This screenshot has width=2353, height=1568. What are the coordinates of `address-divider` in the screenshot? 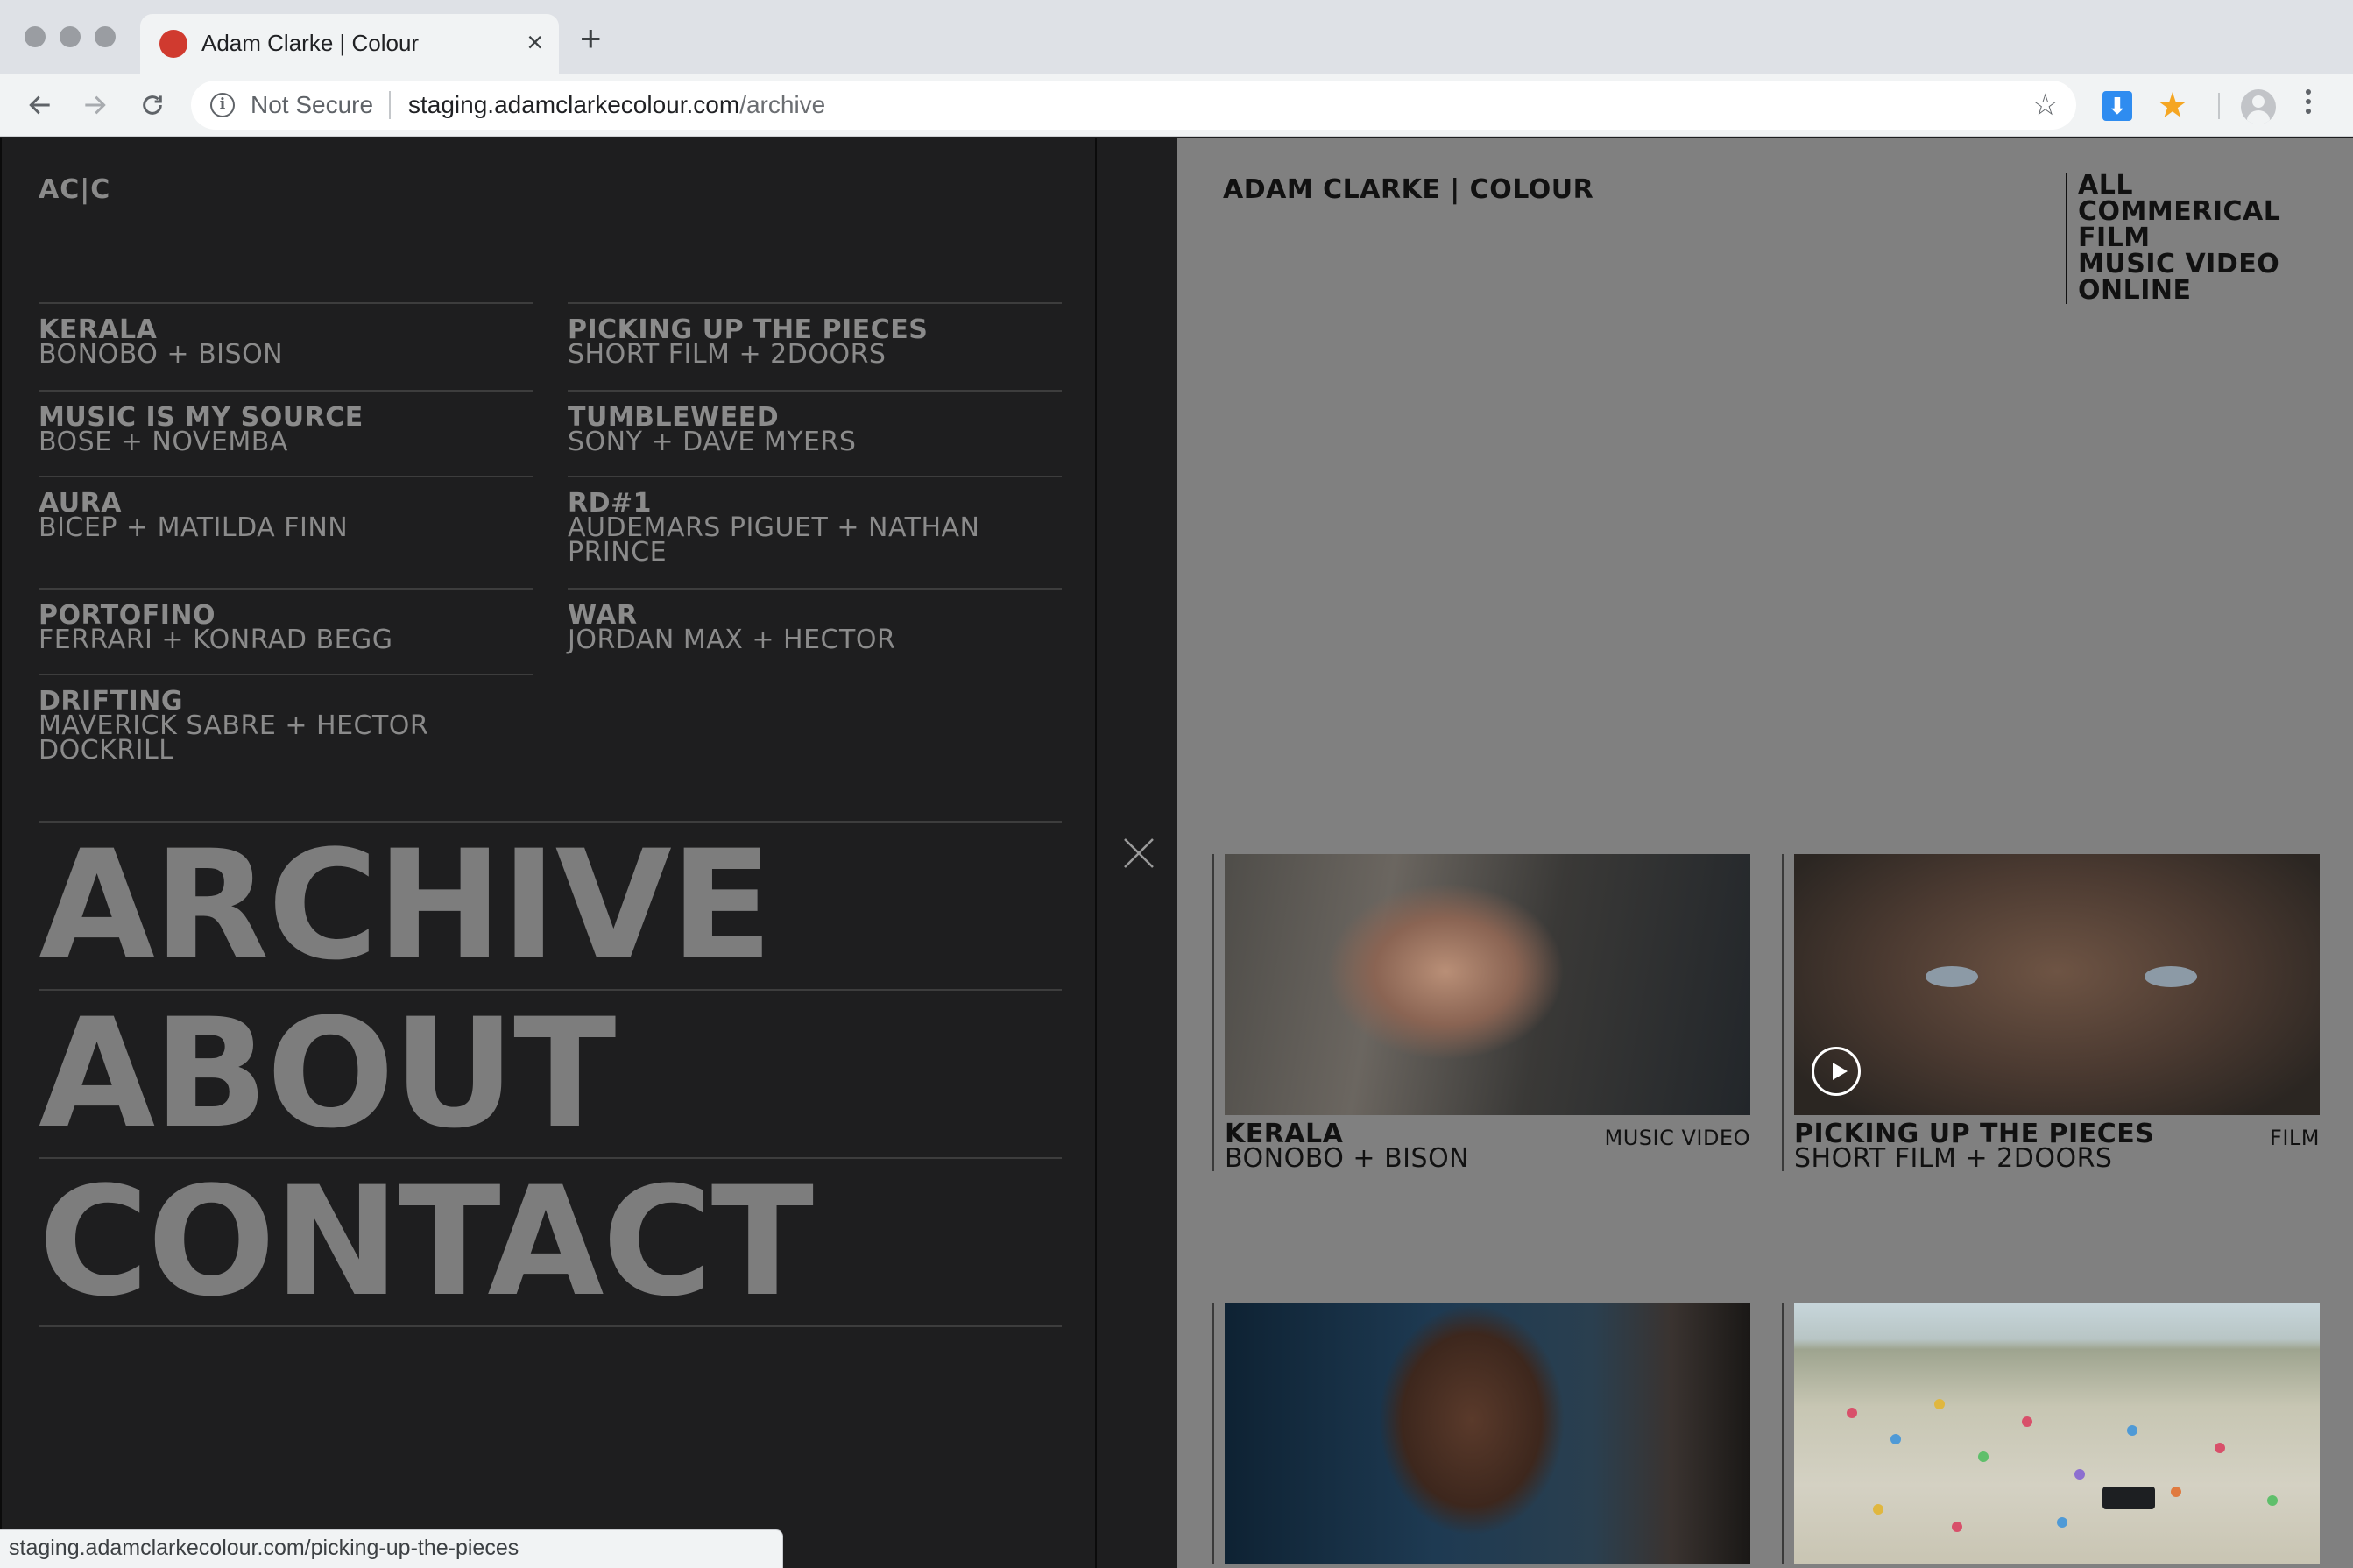 It's located at (390, 105).